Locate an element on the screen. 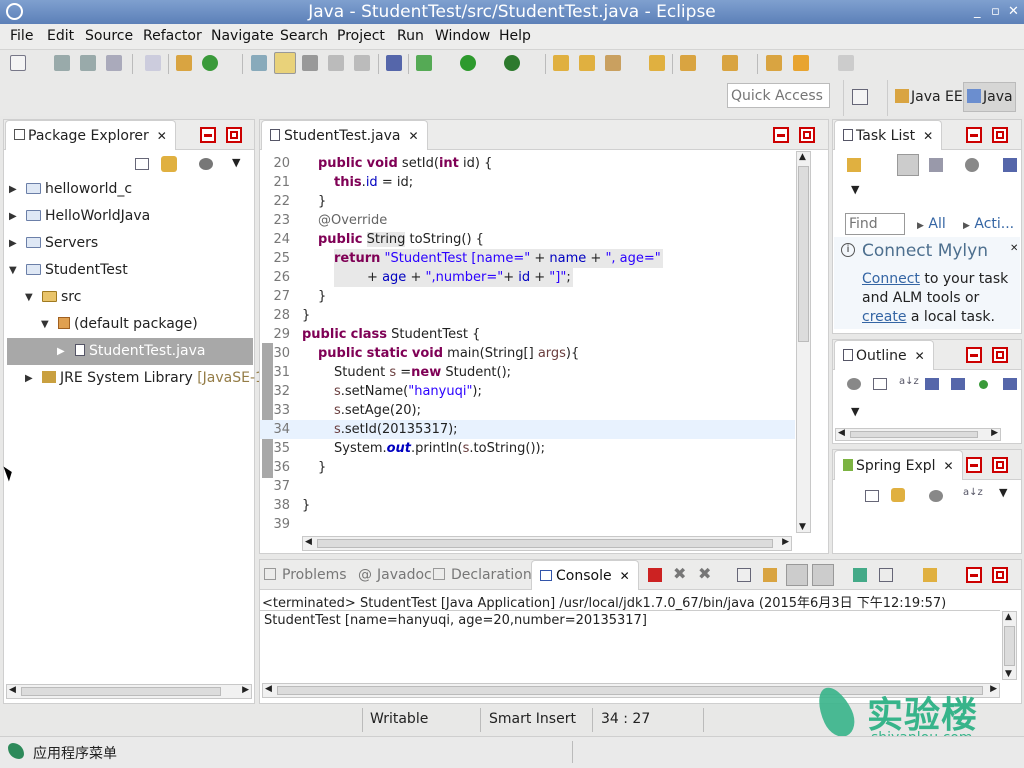 This screenshot has width=1024, height=768. all-filter: ▶ All is located at coordinates (931, 224).